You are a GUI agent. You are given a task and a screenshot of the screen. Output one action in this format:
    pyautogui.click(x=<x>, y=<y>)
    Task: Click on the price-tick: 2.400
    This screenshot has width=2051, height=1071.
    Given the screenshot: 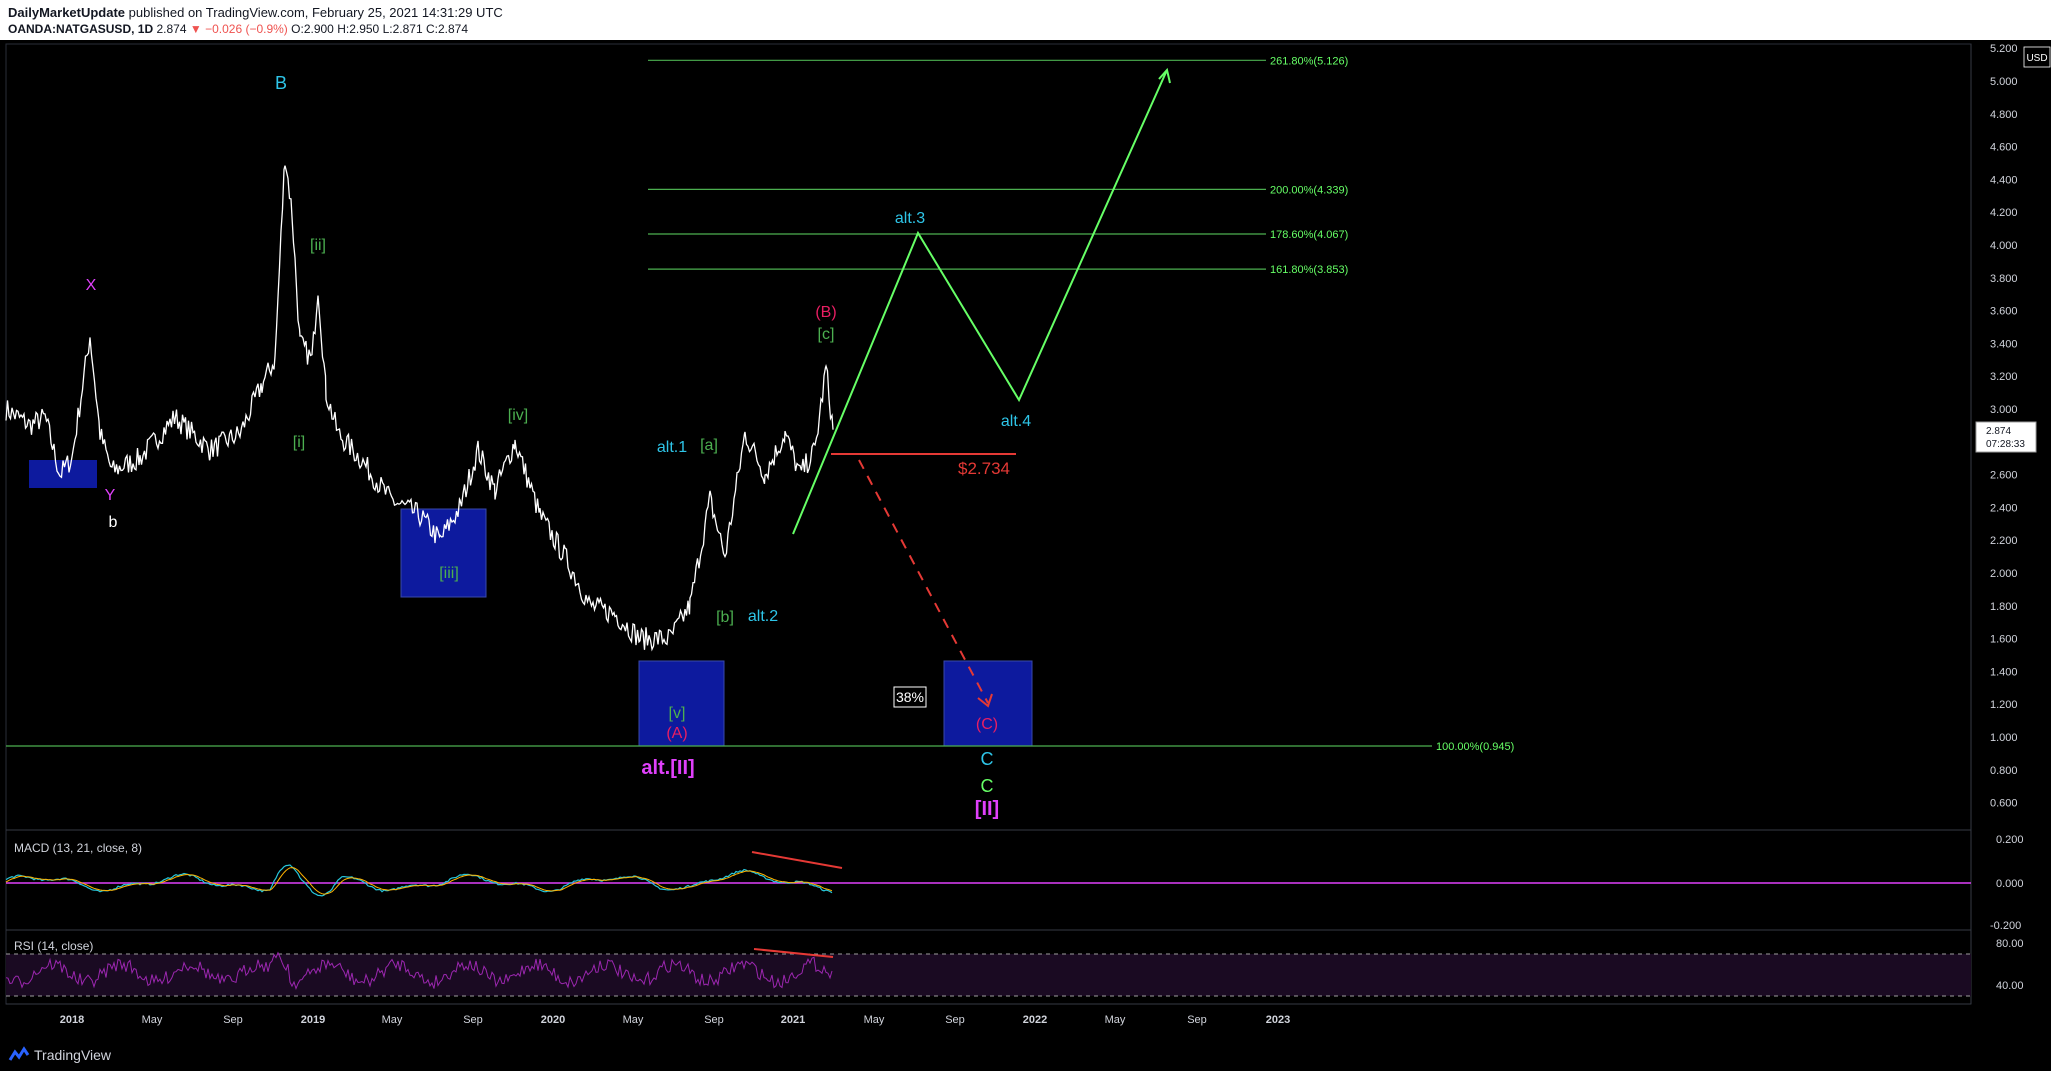 What is the action you would take?
    pyautogui.click(x=2004, y=508)
    